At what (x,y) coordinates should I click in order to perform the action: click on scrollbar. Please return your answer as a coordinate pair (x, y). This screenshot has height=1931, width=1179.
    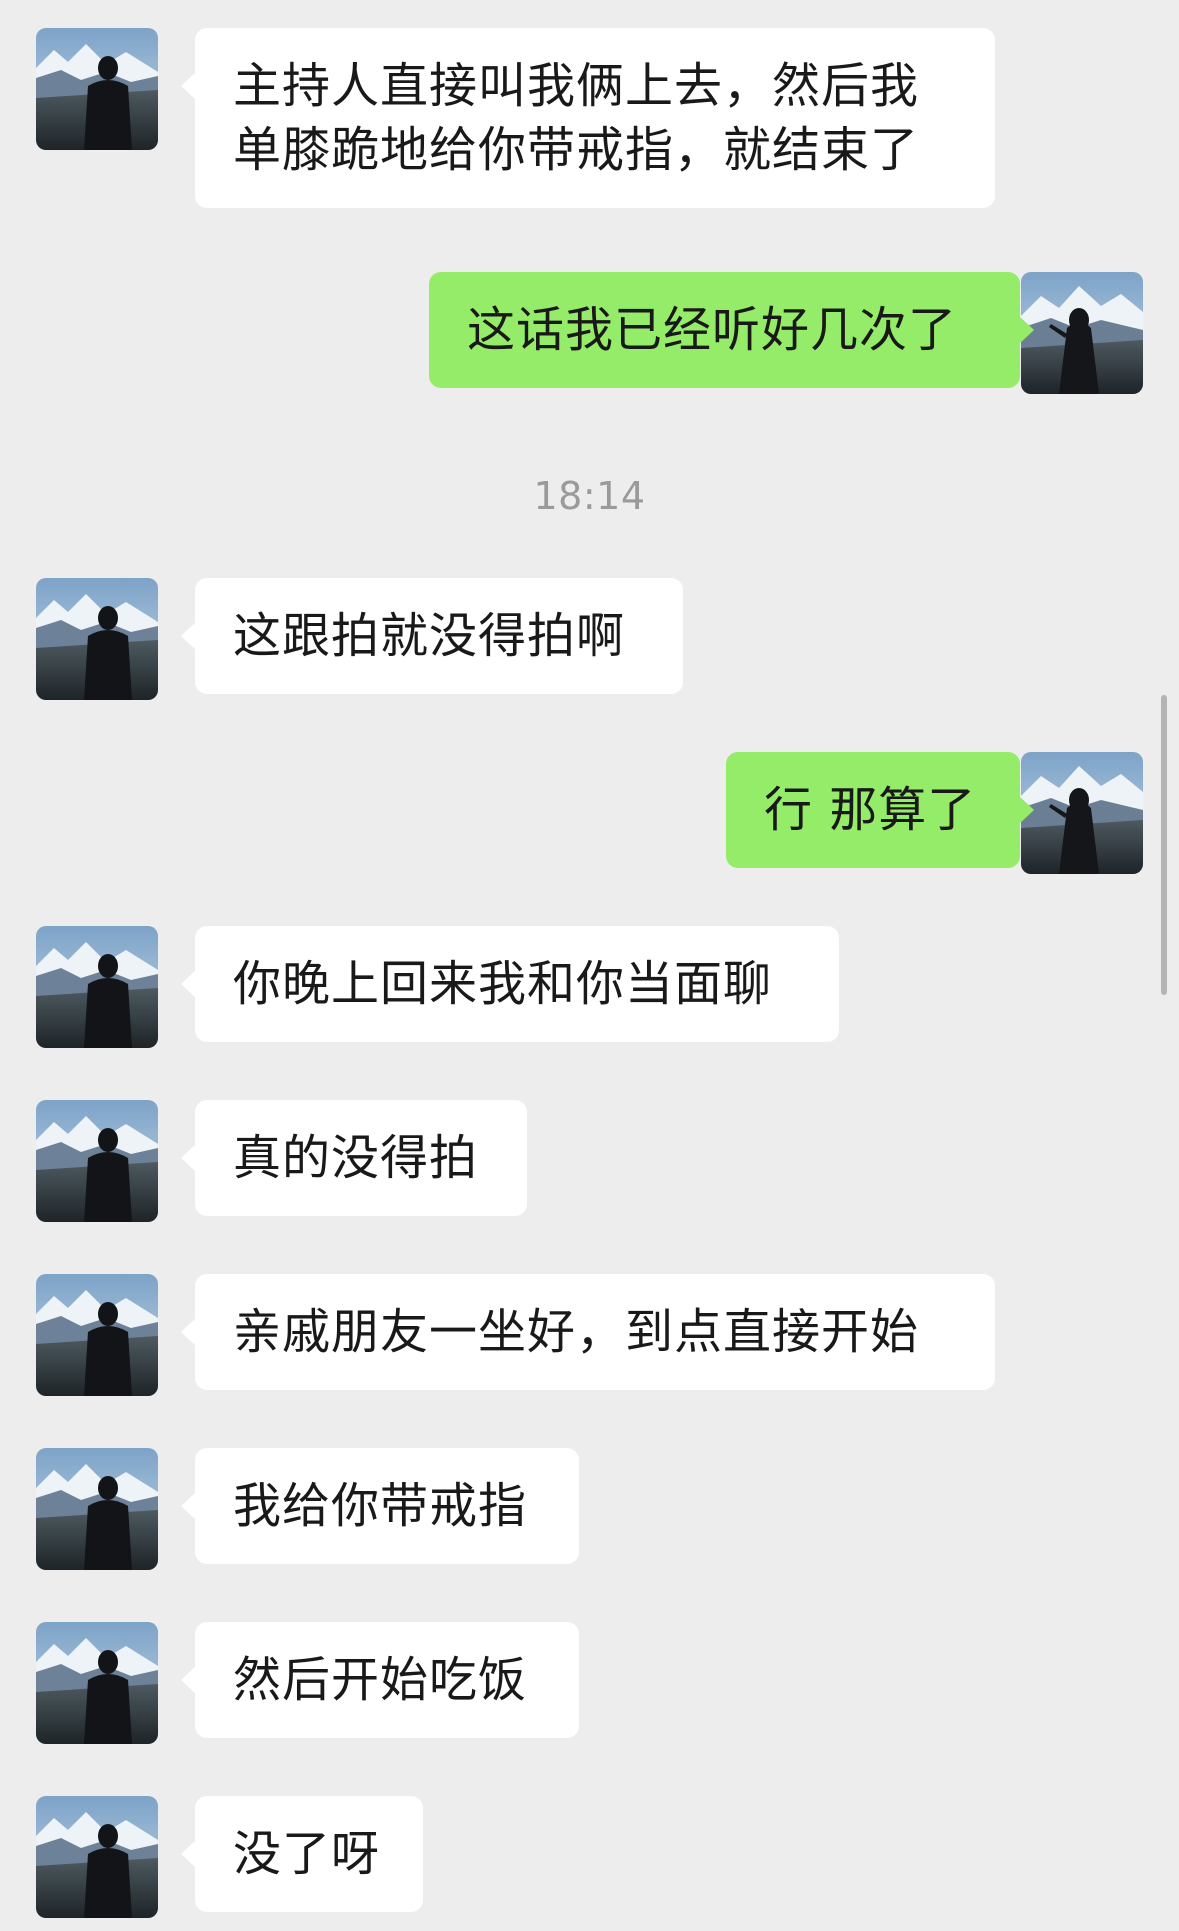
    Looking at the image, I should click on (1164, 845).